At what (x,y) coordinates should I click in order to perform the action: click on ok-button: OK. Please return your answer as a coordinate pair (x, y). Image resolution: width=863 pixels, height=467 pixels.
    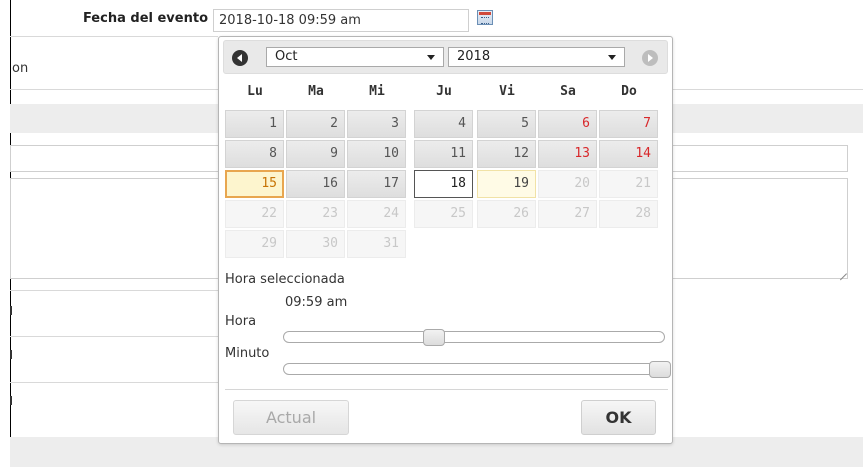
    Looking at the image, I should click on (618, 417).